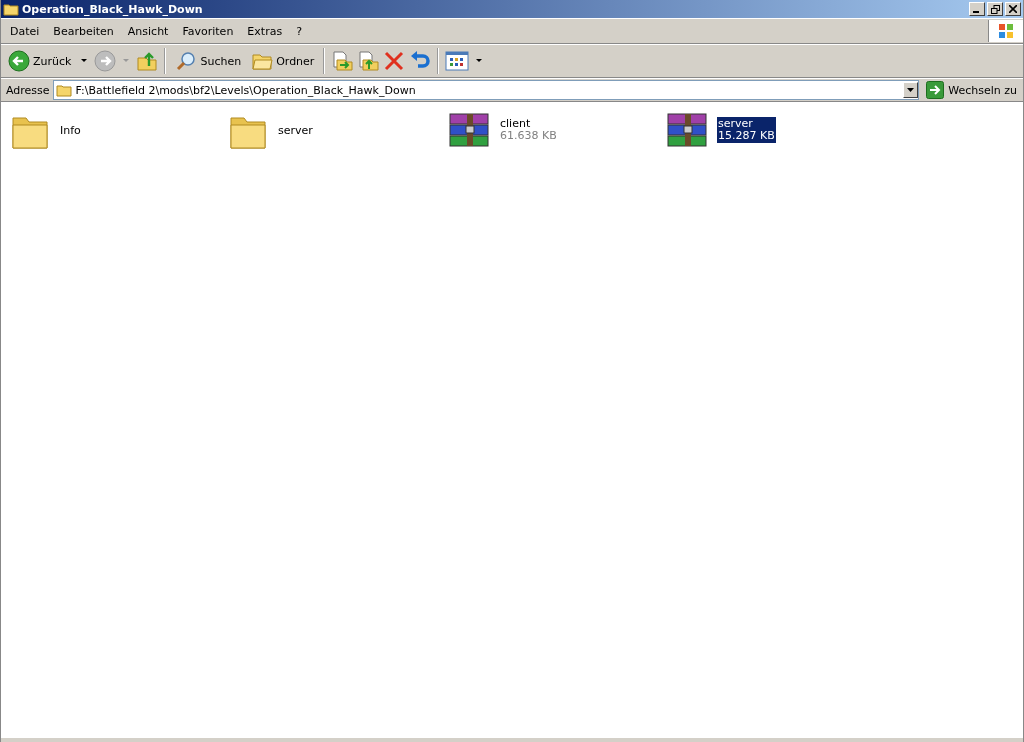 This screenshot has width=1024, height=742. Describe the element at coordinates (977, 9) in the screenshot. I see `minimize-button` at that location.